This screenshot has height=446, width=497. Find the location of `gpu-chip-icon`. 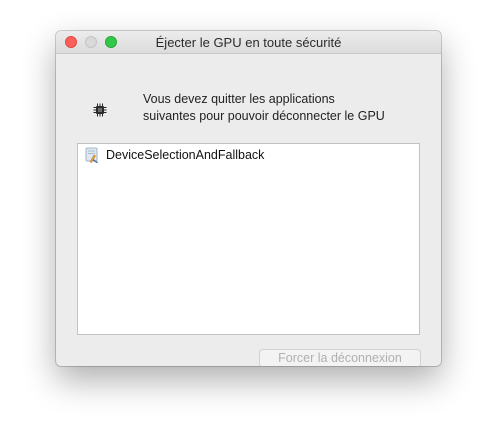

gpu-chip-icon is located at coordinates (100, 110).